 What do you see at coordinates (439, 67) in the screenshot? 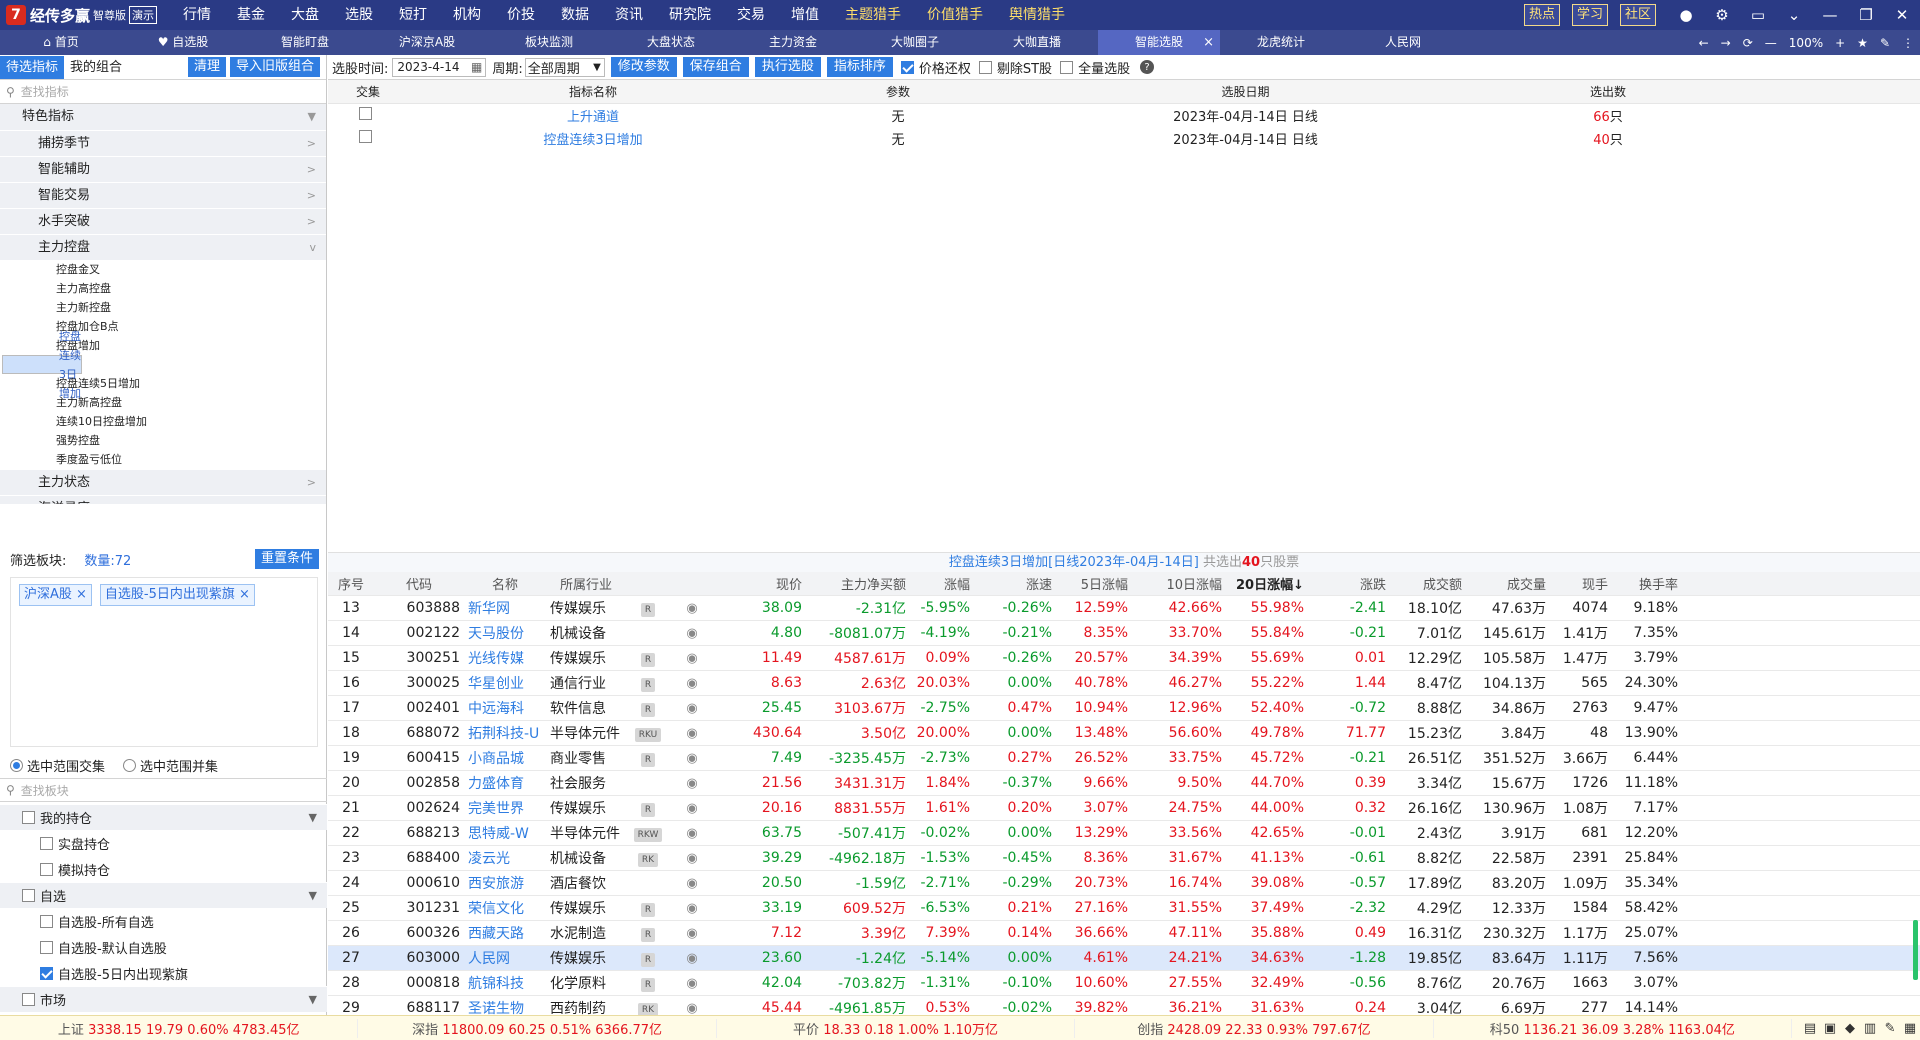
I see `date-input: 2023-4-14 ▦` at bounding box center [439, 67].